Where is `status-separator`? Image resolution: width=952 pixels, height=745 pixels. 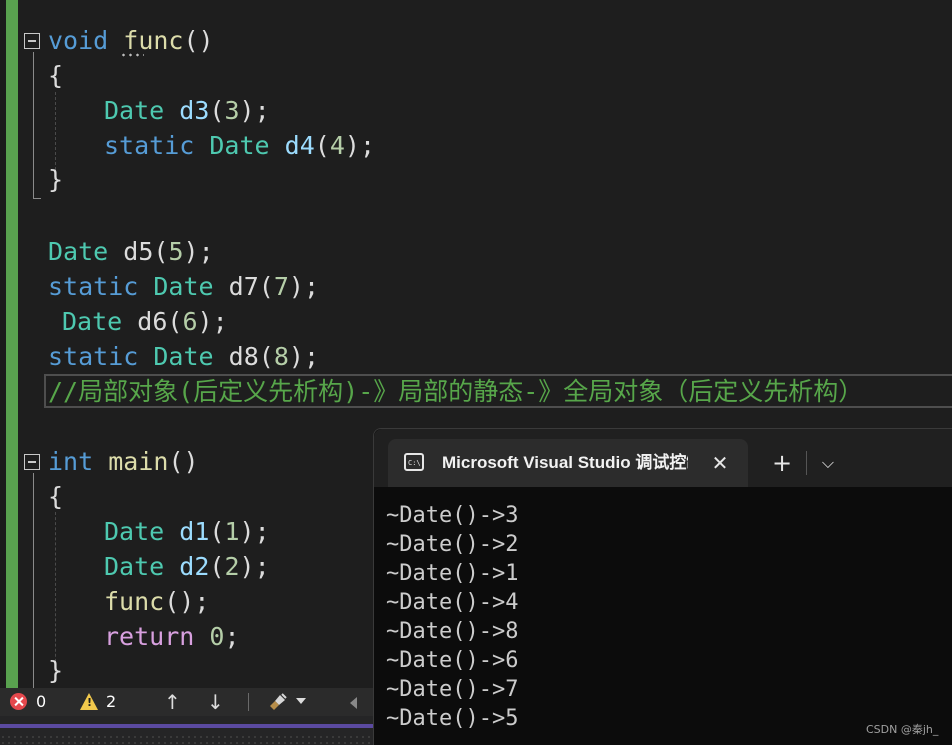 status-separator is located at coordinates (248, 702).